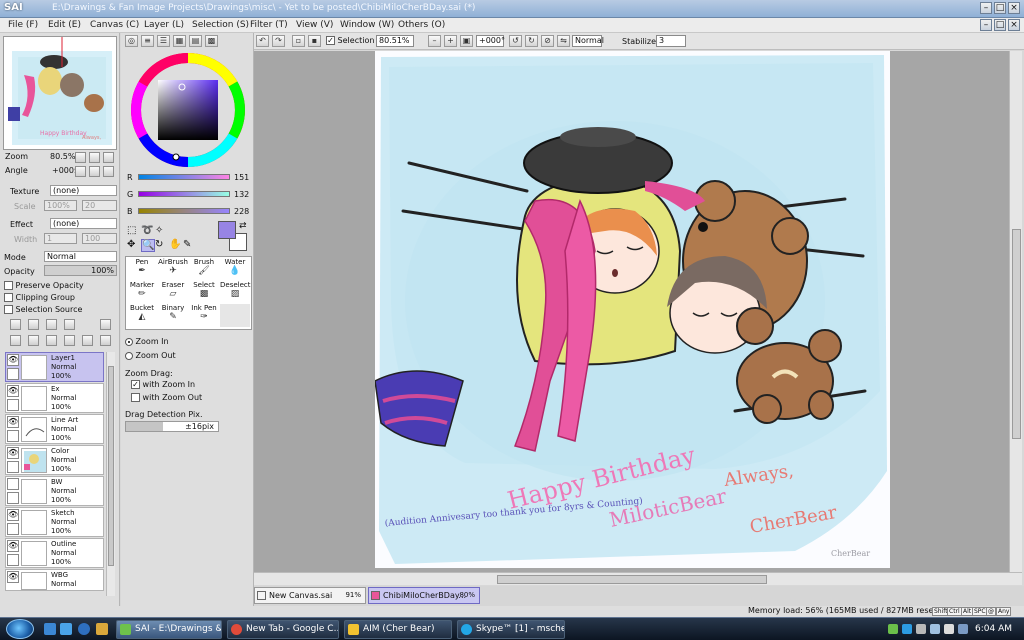  I want to click on zoom-in-button: +, so click(450, 41).